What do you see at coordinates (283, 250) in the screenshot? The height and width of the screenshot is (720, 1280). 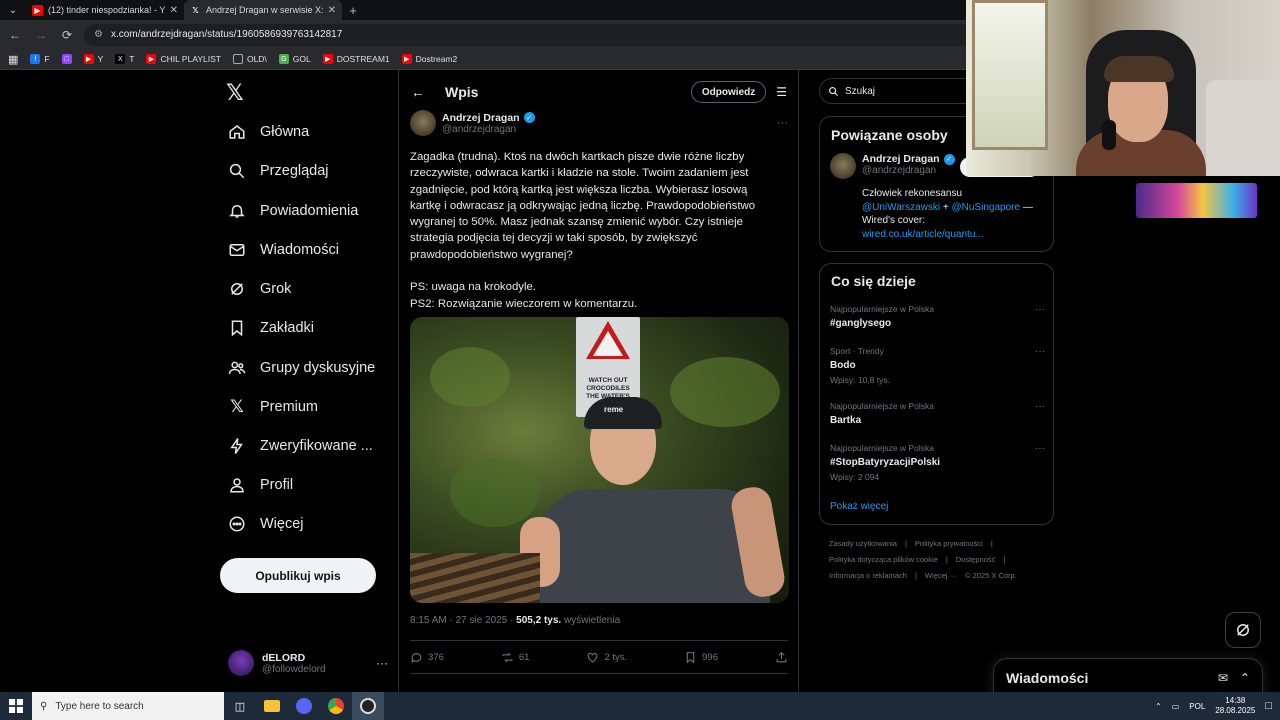 I see `nav-item-messages: Wiadomości` at bounding box center [283, 250].